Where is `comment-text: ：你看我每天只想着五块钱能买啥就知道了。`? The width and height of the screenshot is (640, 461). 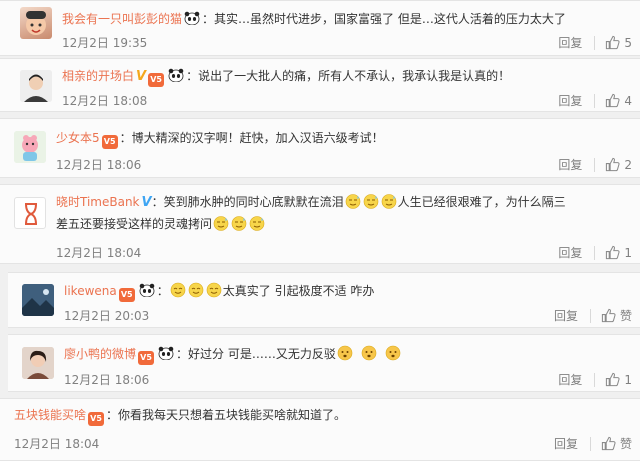
comment-text: ：你看我每天只想着五块钱能买啥就知道了。 is located at coordinates (226, 415).